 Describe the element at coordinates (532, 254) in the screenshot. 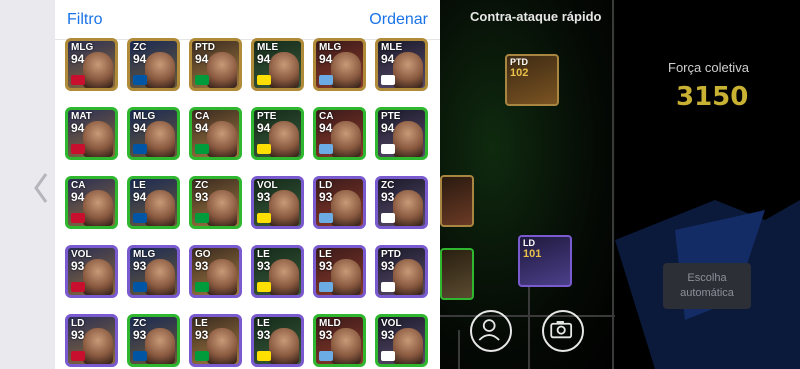

I see `field-player-rating: 101` at that location.